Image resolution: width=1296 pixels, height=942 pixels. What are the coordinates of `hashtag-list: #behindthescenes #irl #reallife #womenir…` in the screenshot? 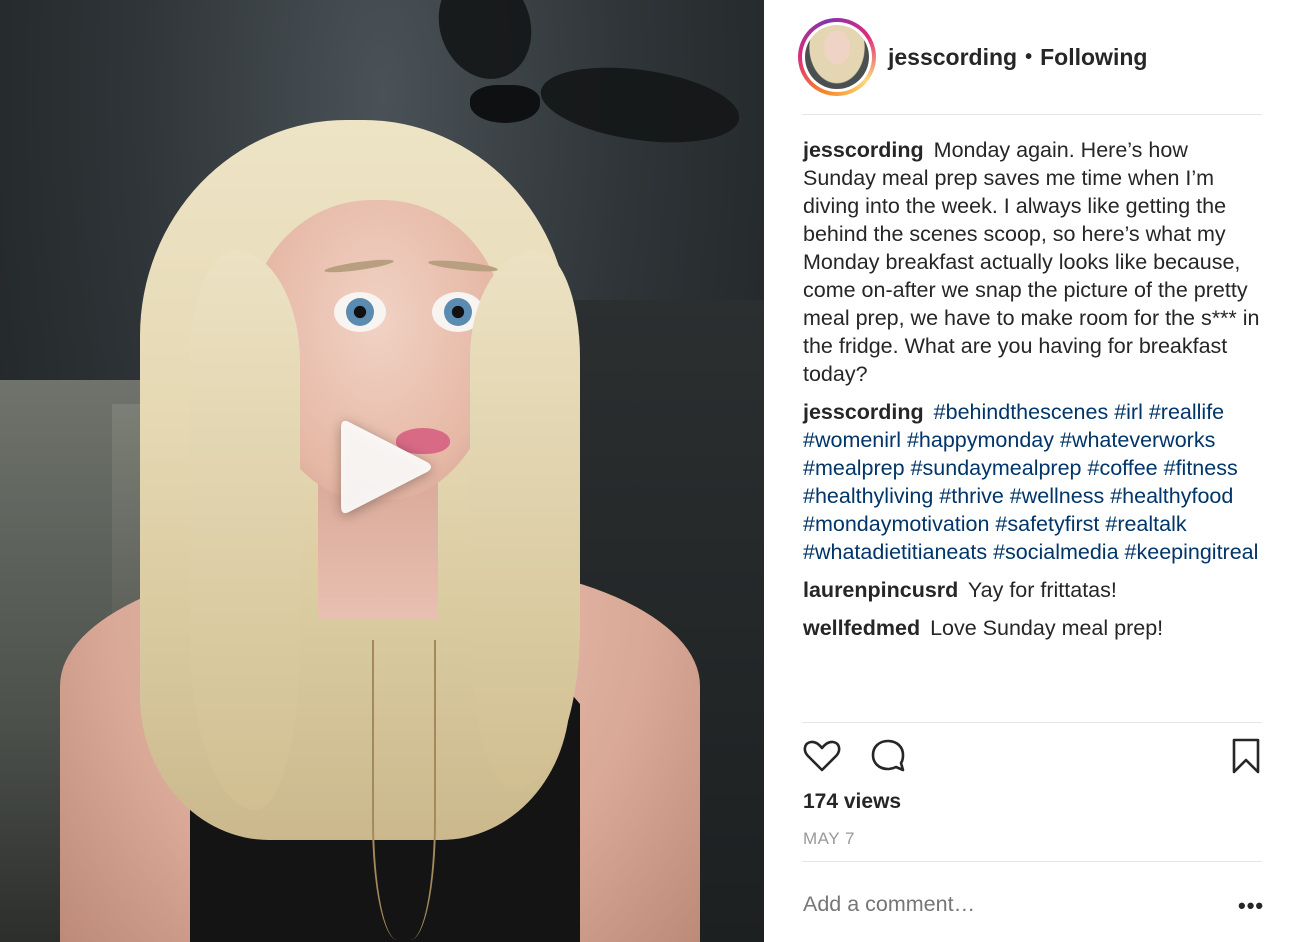 It's located at (1030, 482).